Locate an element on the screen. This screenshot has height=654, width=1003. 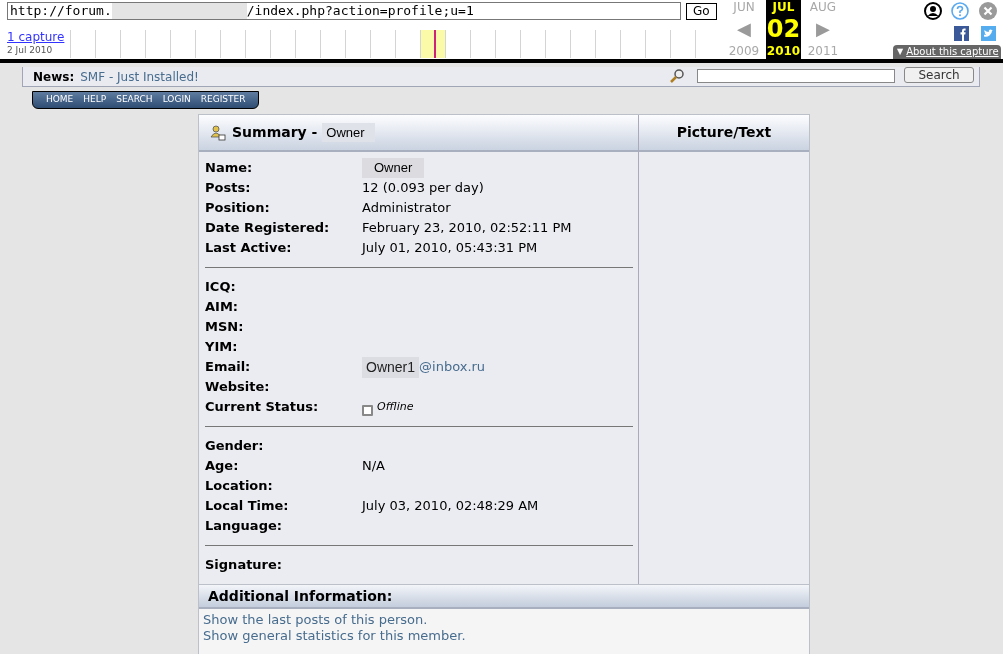
search-button: Search is located at coordinates (939, 75).